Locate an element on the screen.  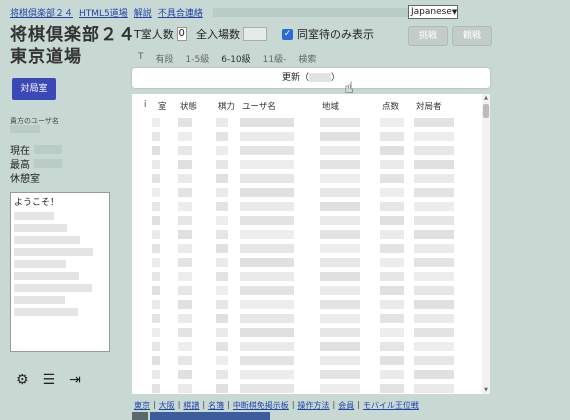
footer-link-mobile: モバイル王位戦 is located at coordinates (391, 405).